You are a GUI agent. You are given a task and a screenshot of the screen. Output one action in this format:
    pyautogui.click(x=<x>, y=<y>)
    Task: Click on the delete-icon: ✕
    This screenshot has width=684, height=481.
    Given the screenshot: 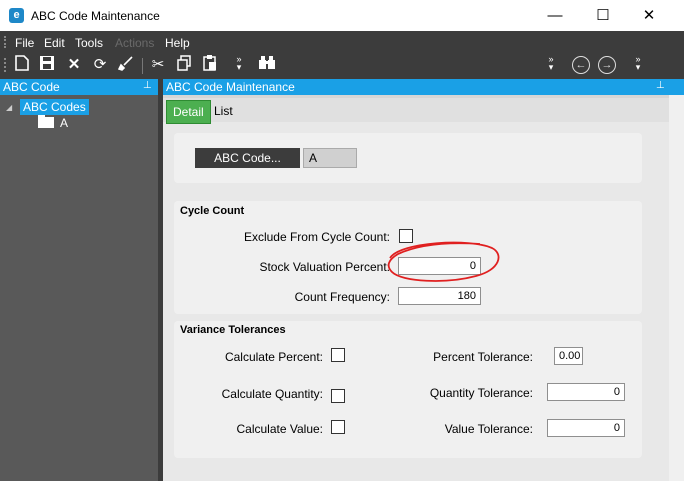 What is the action you would take?
    pyautogui.click(x=74, y=65)
    